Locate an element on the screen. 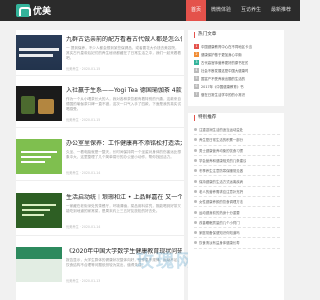 This screenshot has height=300, width=320. logo-text: 优美 is located at coordinates (42, 12).